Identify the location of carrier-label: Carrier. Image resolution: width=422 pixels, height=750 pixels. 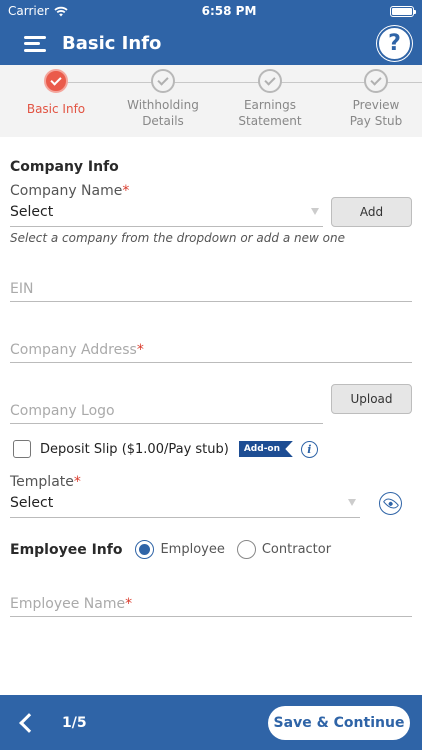
(29, 11).